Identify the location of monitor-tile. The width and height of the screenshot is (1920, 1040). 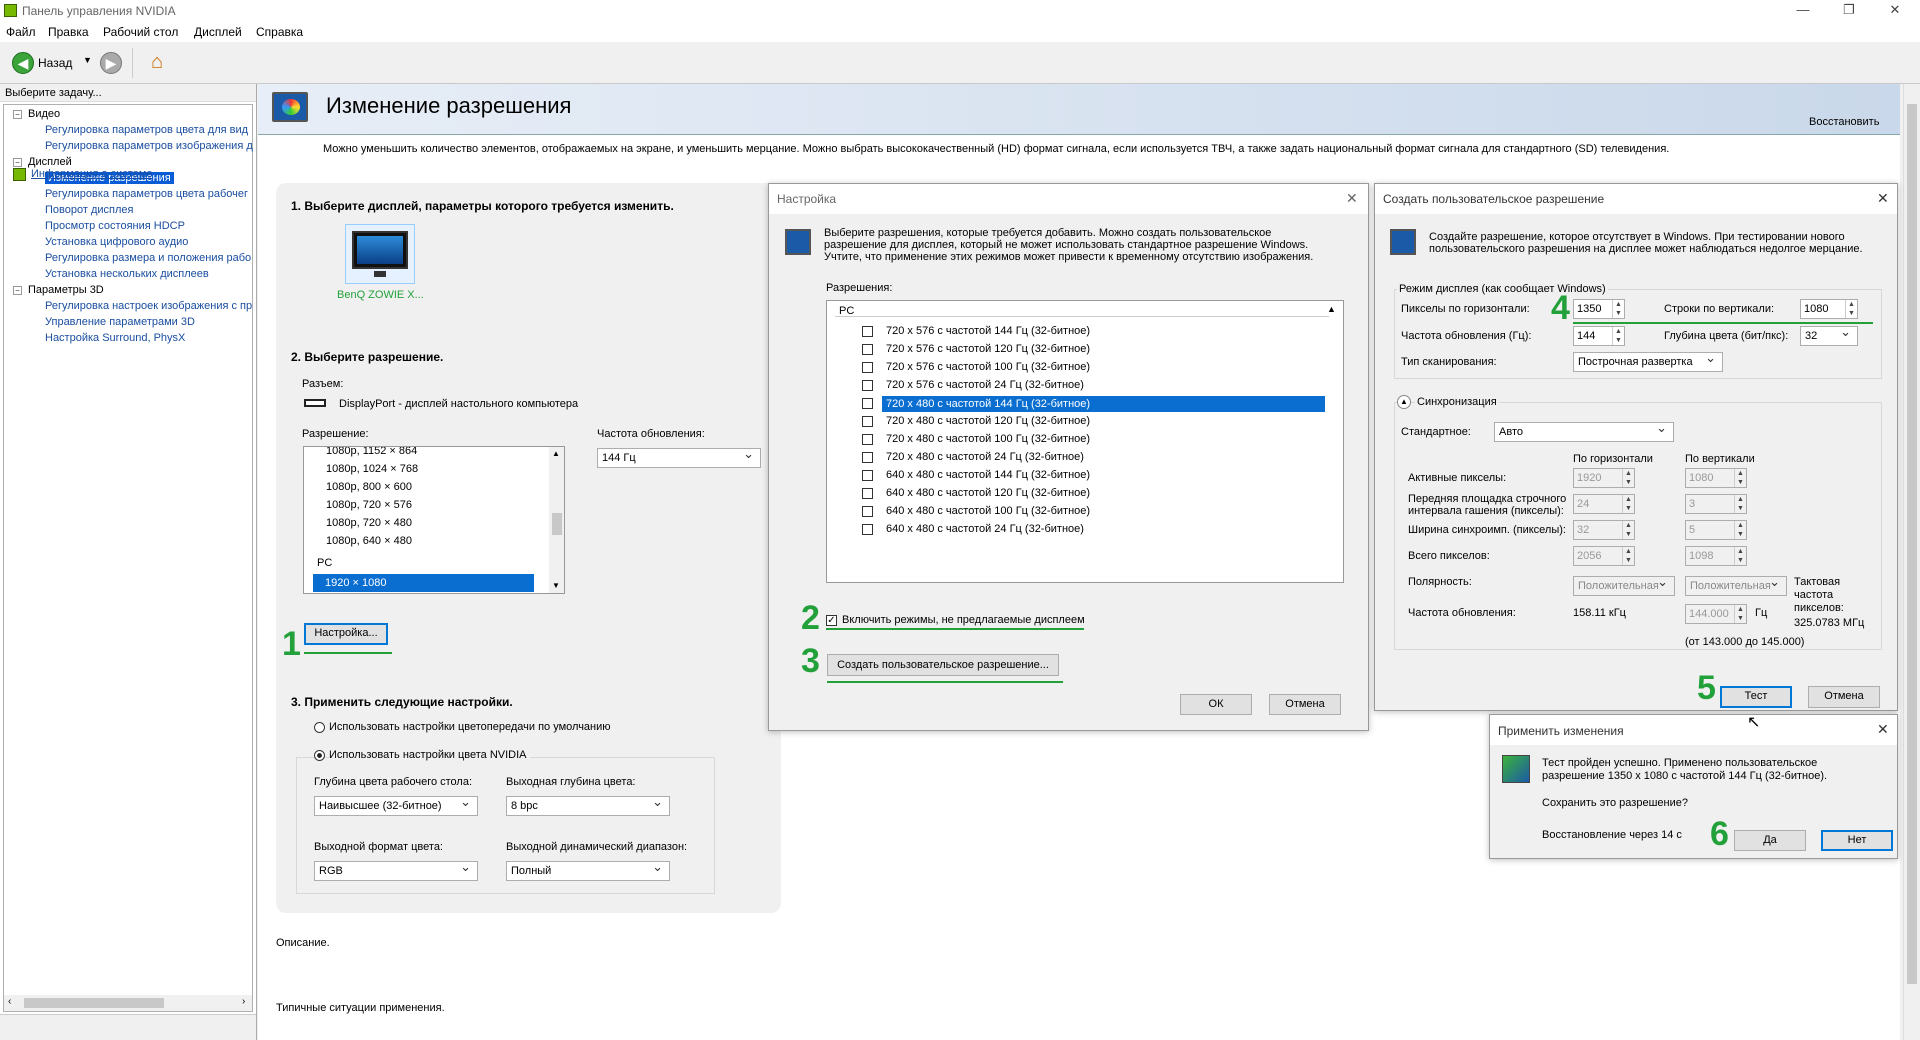
(380, 254).